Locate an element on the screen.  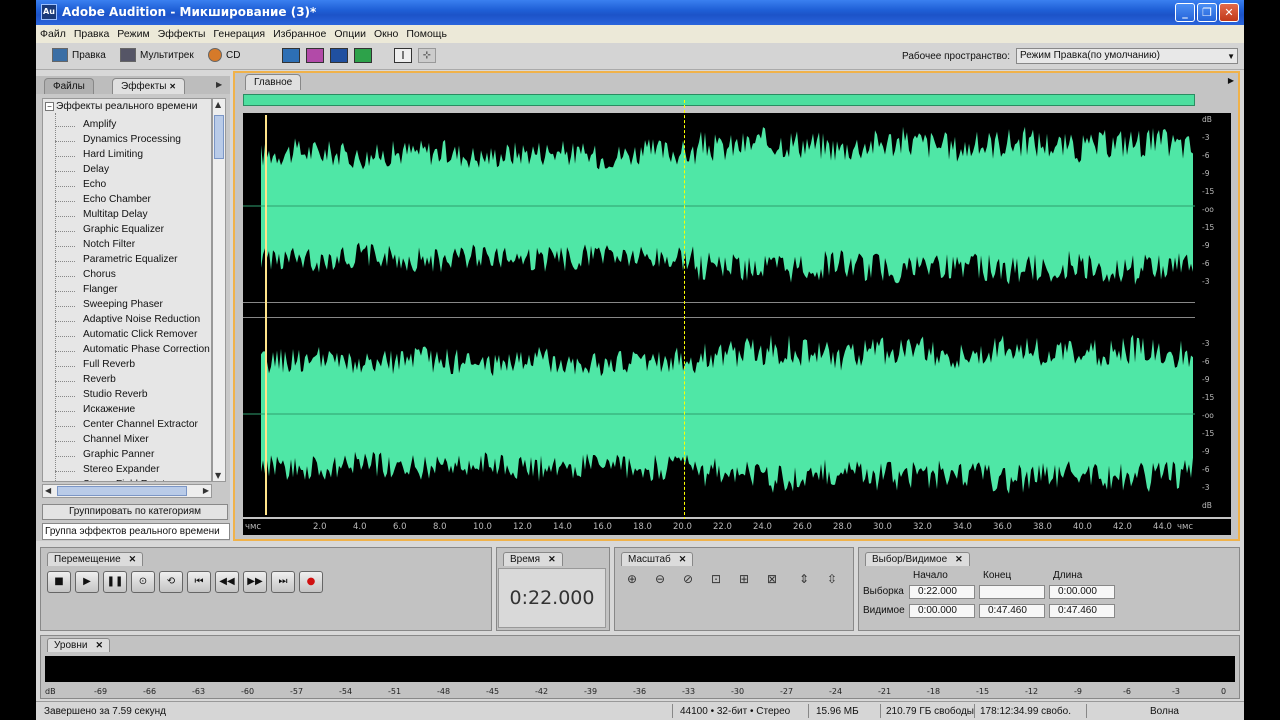
overview-bar is located at coordinates (719, 100).